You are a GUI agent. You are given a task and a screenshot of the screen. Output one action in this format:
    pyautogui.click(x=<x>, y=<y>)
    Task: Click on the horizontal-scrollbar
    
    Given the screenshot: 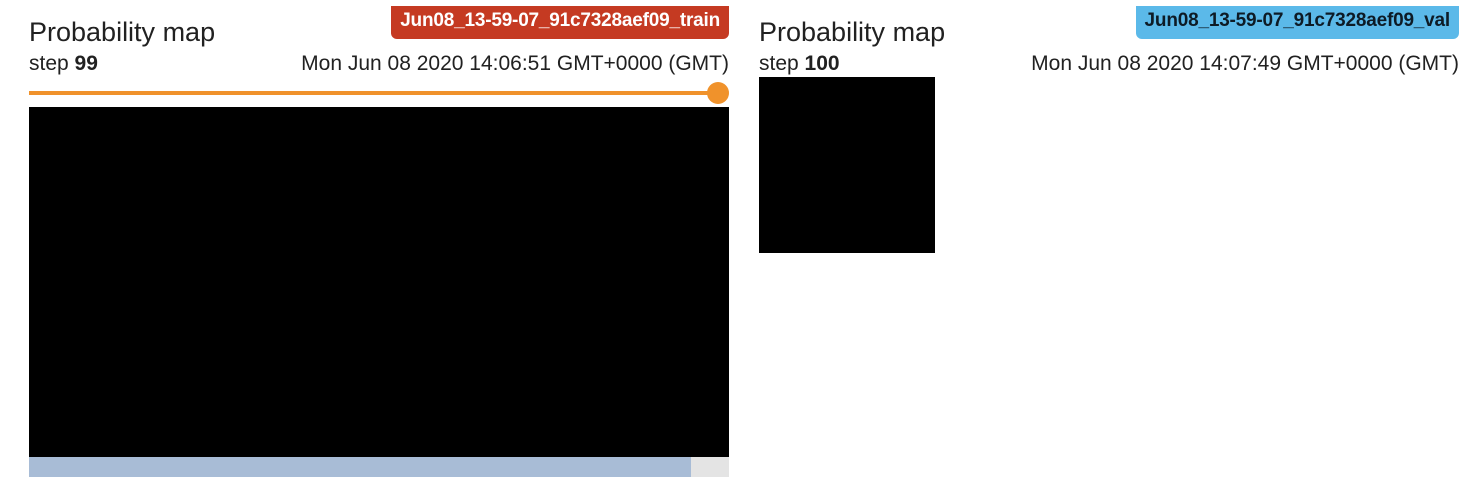 What is the action you would take?
    pyautogui.click(x=379, y=467)
    